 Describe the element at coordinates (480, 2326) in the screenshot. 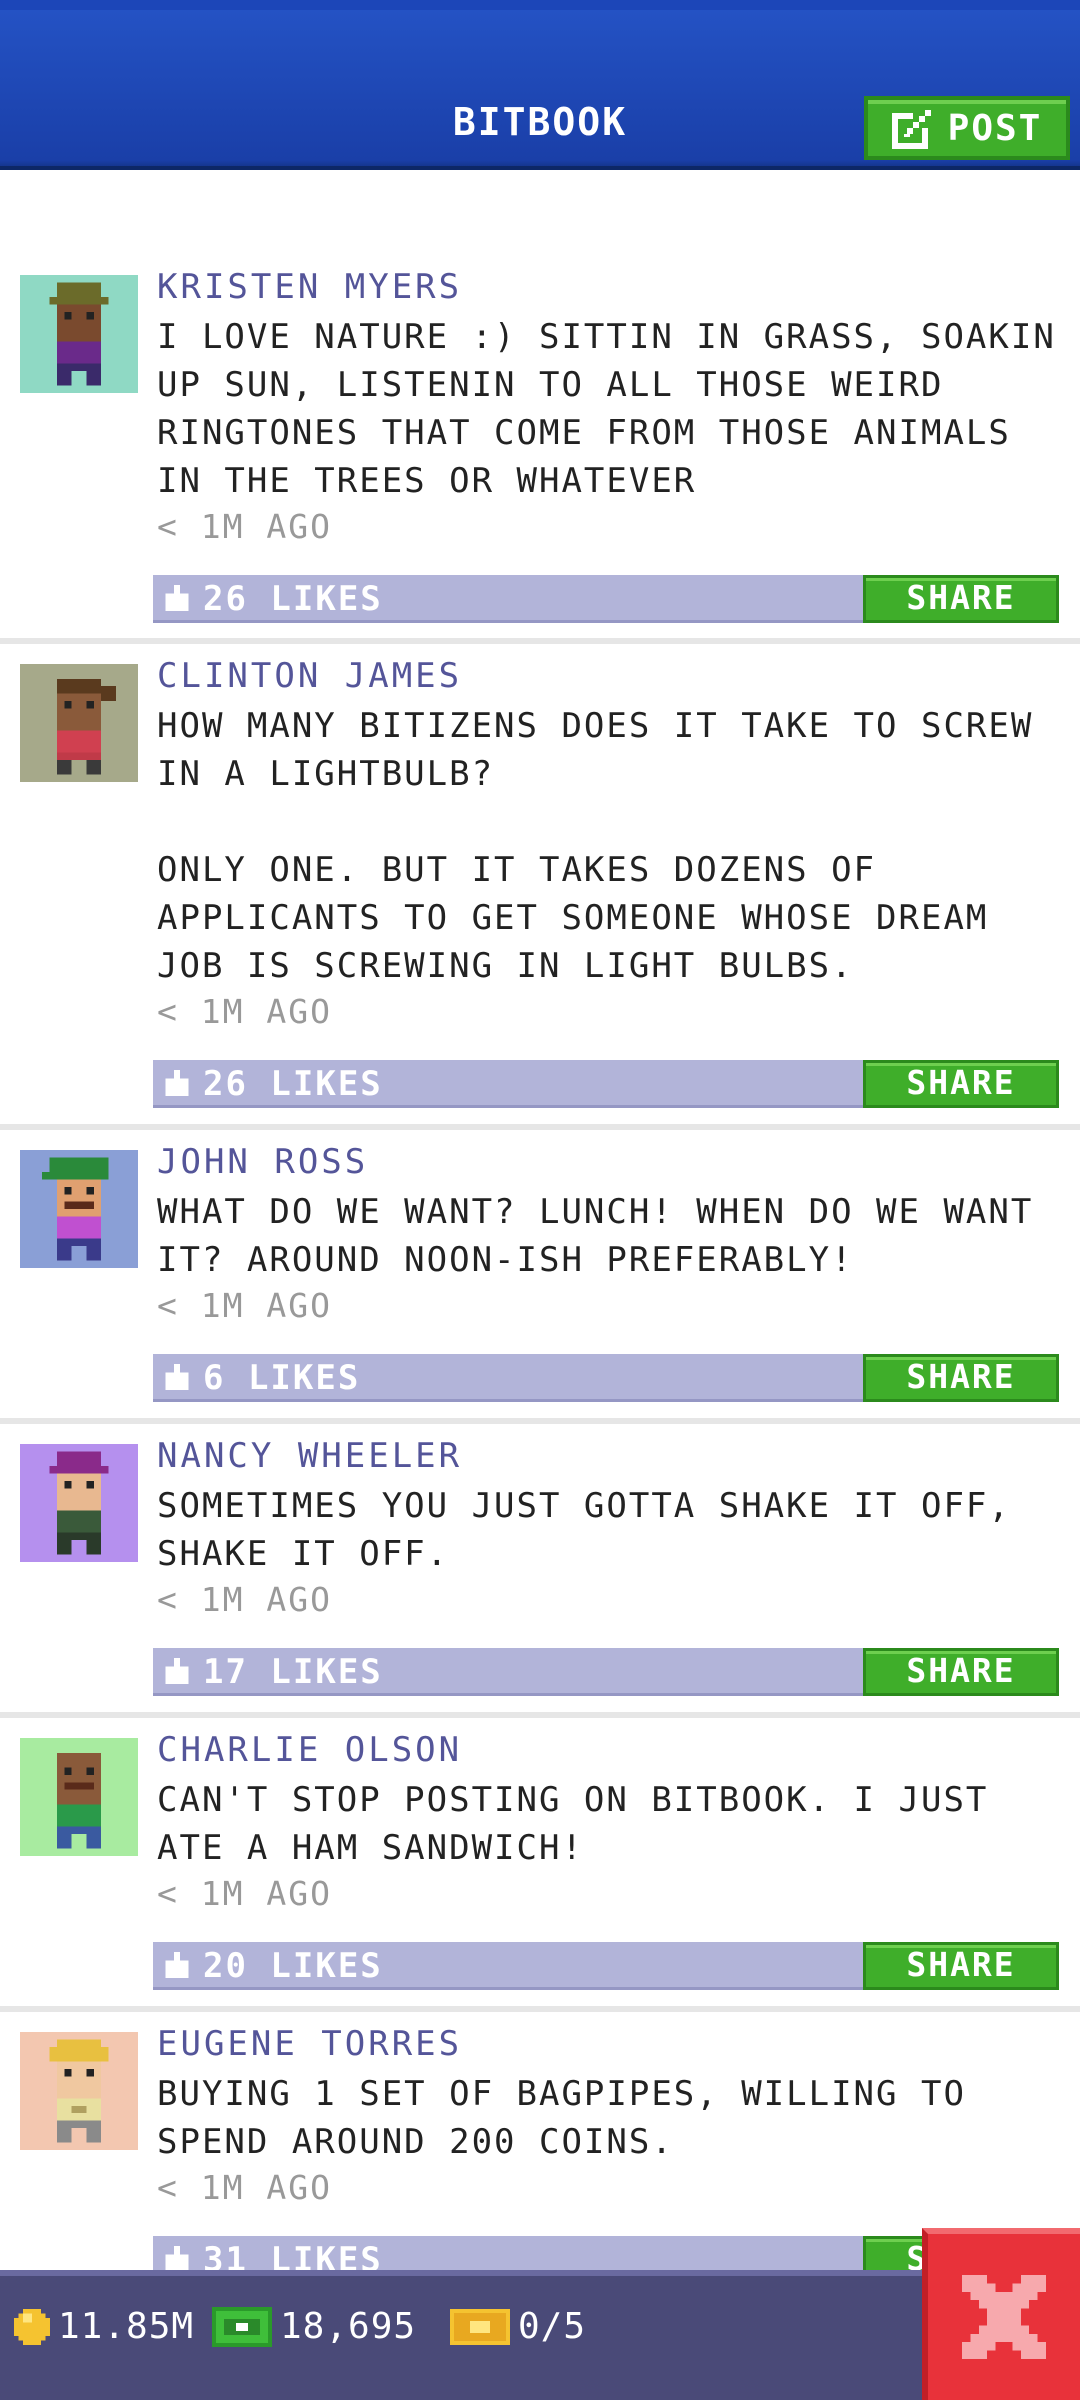

I see `ticket-icon` at that location.